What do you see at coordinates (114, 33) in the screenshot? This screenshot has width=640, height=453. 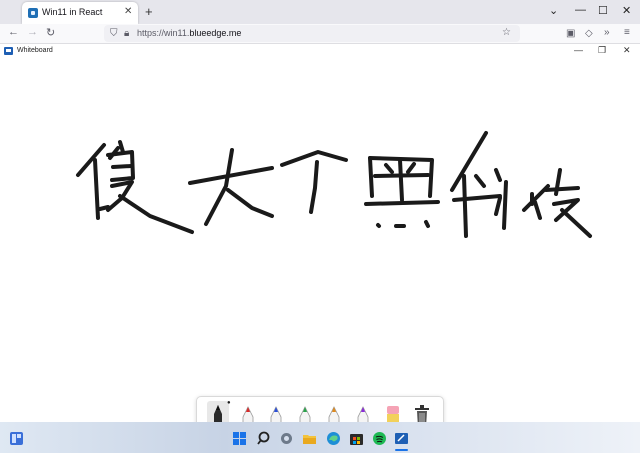 I see `shield-icon: ⛉` at bounding box center [114, 33].